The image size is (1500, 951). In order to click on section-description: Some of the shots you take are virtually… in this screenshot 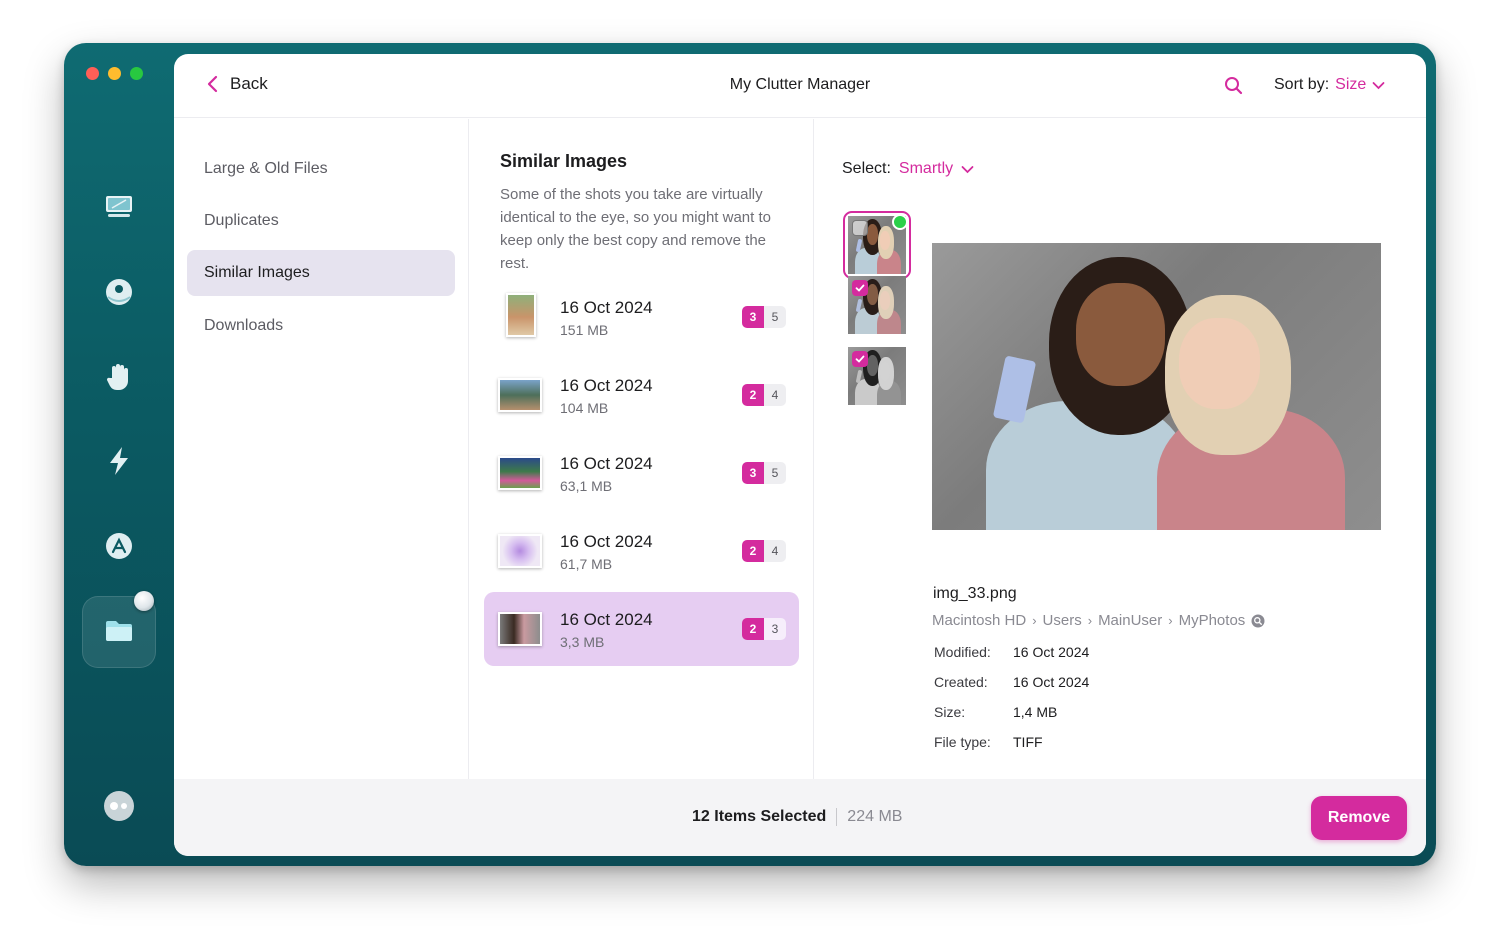, I will do `click(635, 229)`.